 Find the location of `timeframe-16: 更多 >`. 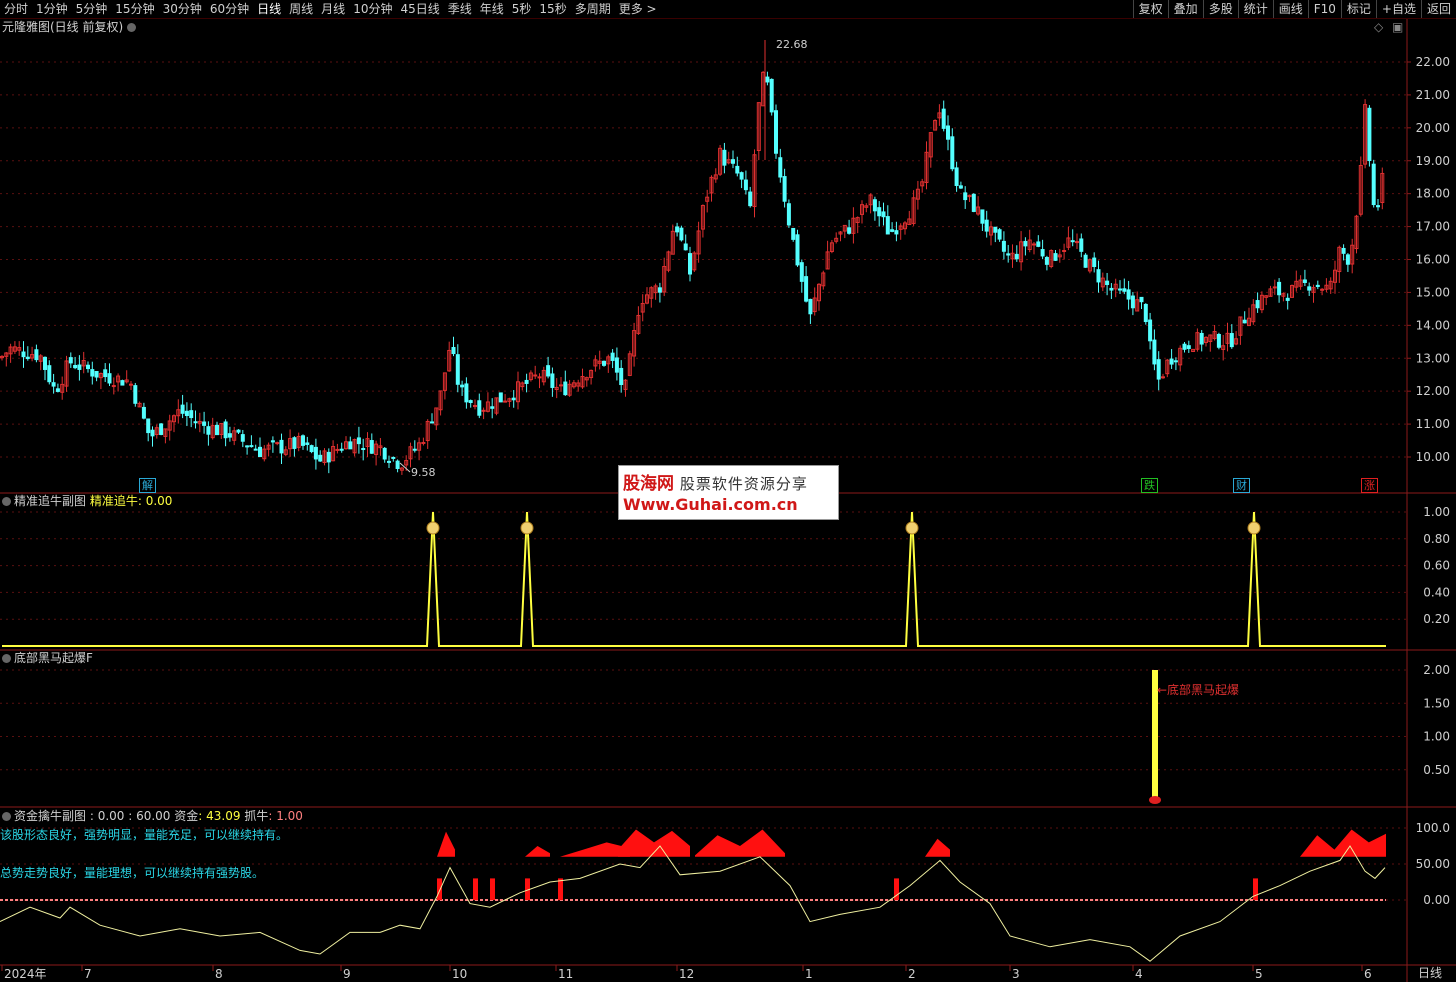

timeframe-16: 更多 > is located at coordinates (638, 9).